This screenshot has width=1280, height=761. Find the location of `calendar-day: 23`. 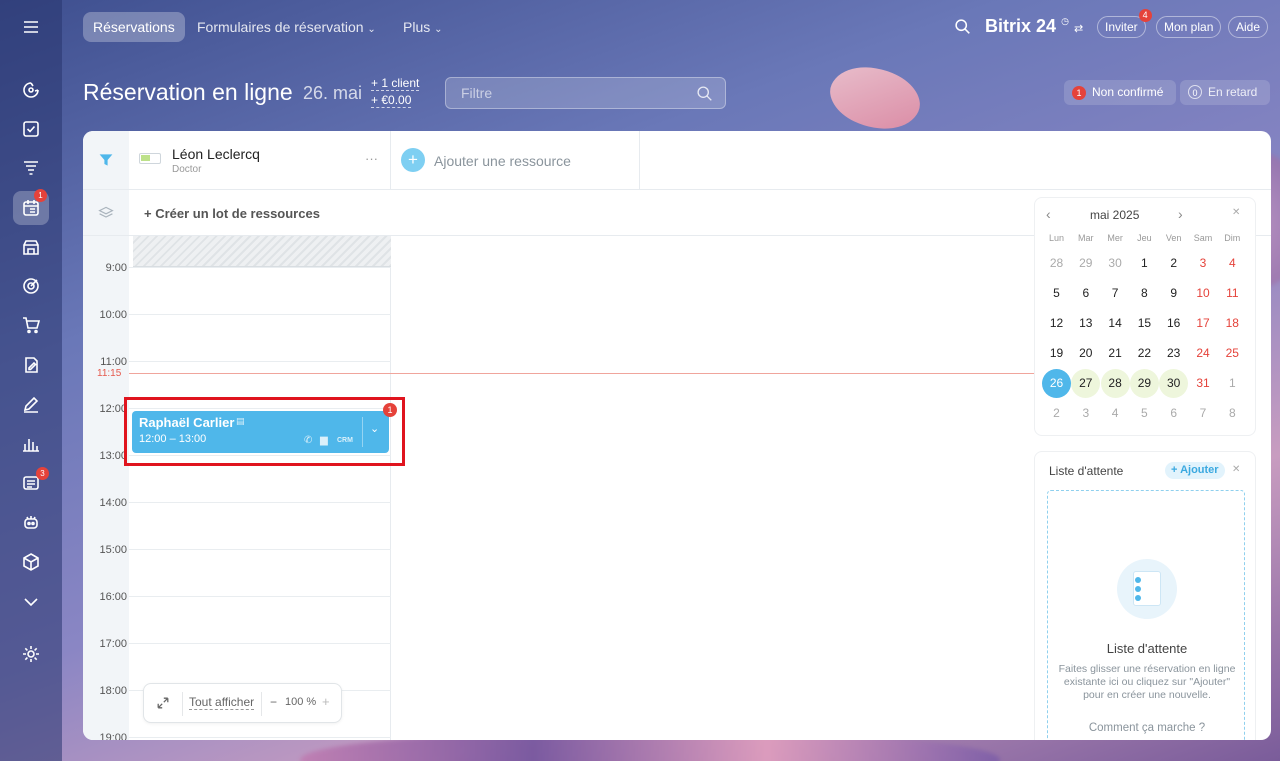

calendar-day: 23 is located at coordinates (1173, 353).